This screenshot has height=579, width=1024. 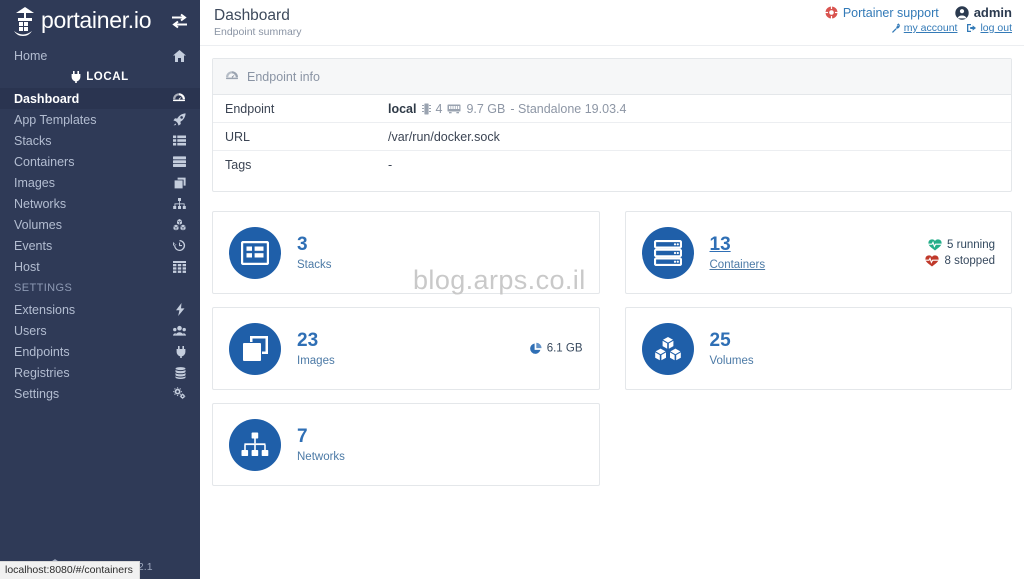 I want to click on sidebar-item-registries: Registries, so click(x=100, y=372).